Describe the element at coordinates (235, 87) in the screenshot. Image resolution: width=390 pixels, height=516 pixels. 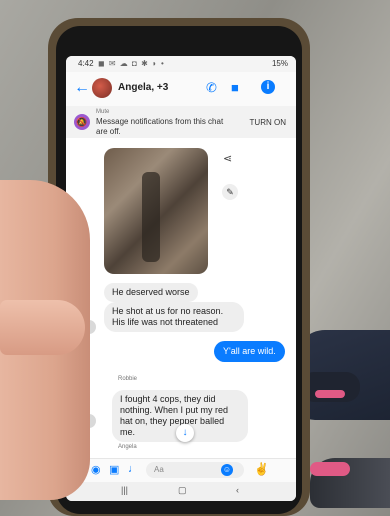
I see `video-icon: ■` at that location.